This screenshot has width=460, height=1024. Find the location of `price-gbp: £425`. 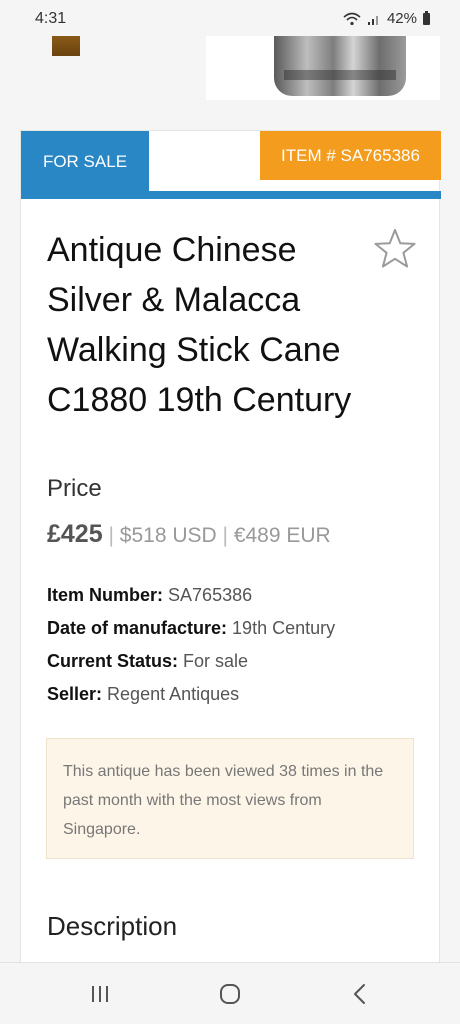

price-gbp: £425 is located at coordinates (75, 534).